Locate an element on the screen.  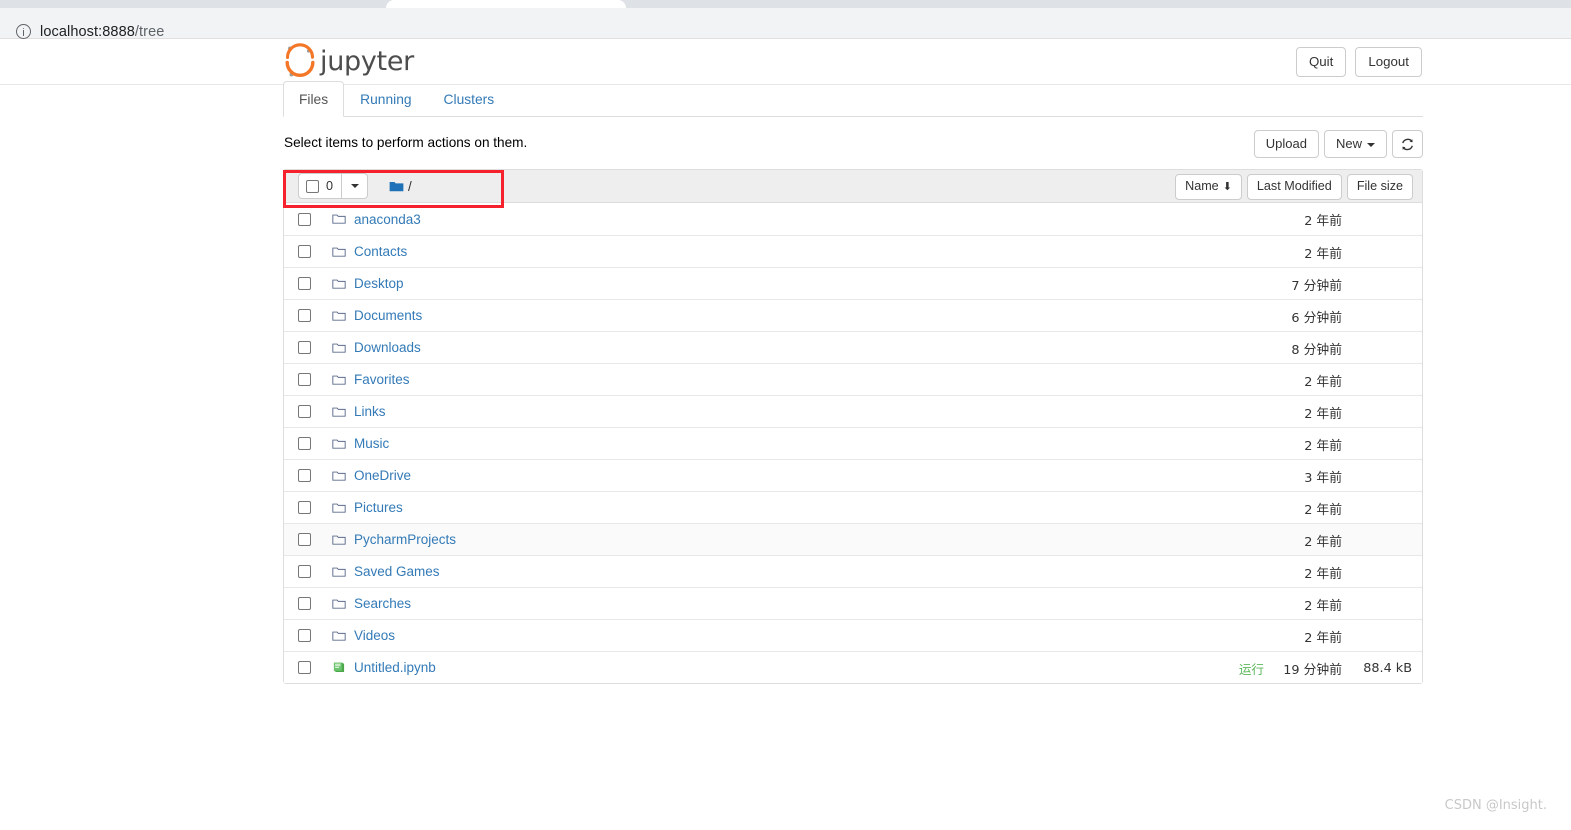
upload-button: Upload is located at coordinates (1286, 144).